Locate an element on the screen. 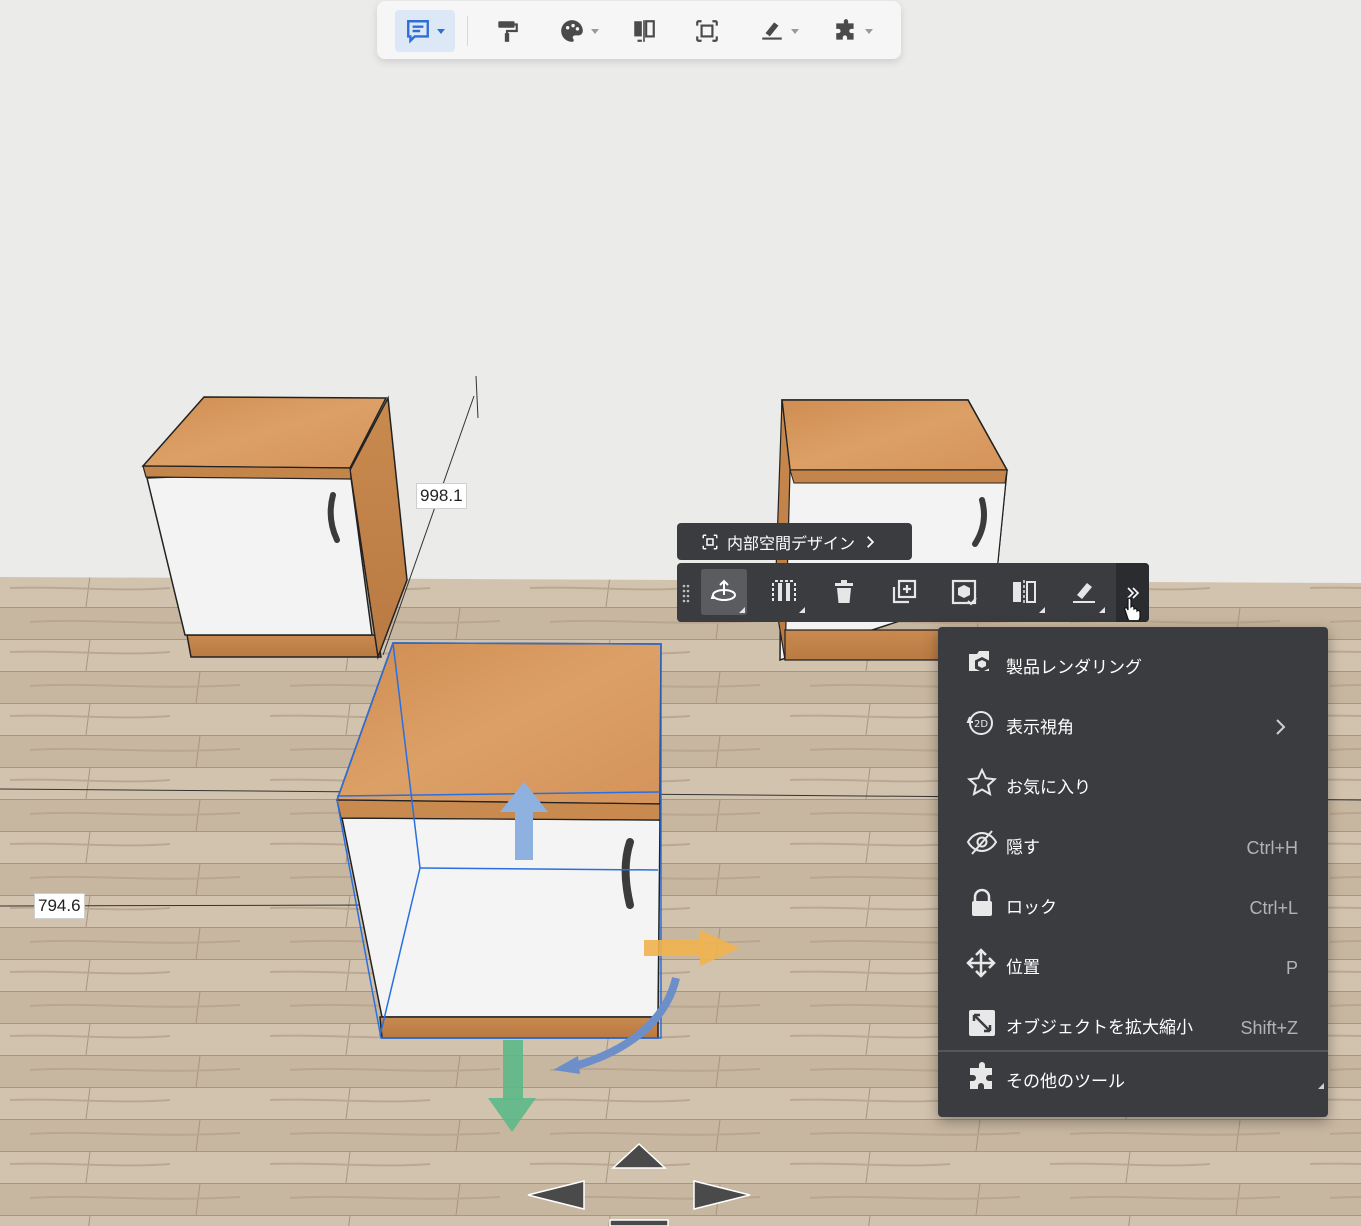 This screenshot has width=1361, height=1226. paint-roller-icon is located at coordinates (508, 31).